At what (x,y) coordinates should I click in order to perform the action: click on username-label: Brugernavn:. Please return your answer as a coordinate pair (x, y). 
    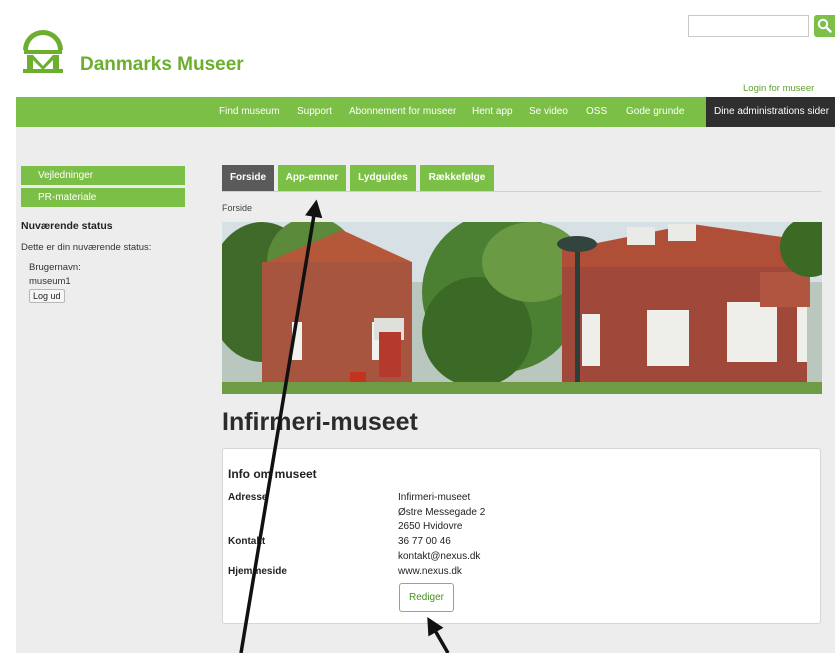
    Looking at the image, I should click on (55, 267).